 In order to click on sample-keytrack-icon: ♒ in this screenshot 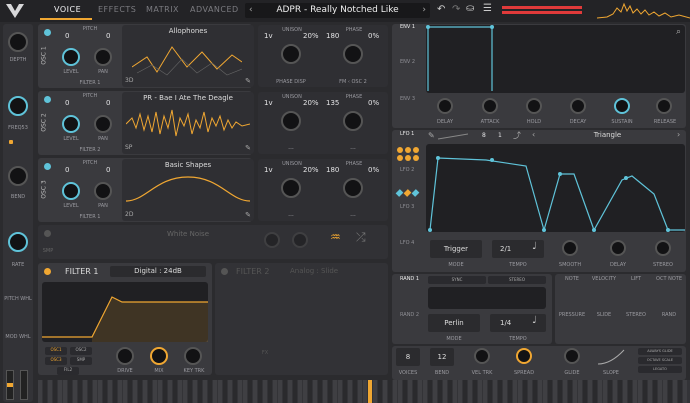, I will do `click(335, 237)`.